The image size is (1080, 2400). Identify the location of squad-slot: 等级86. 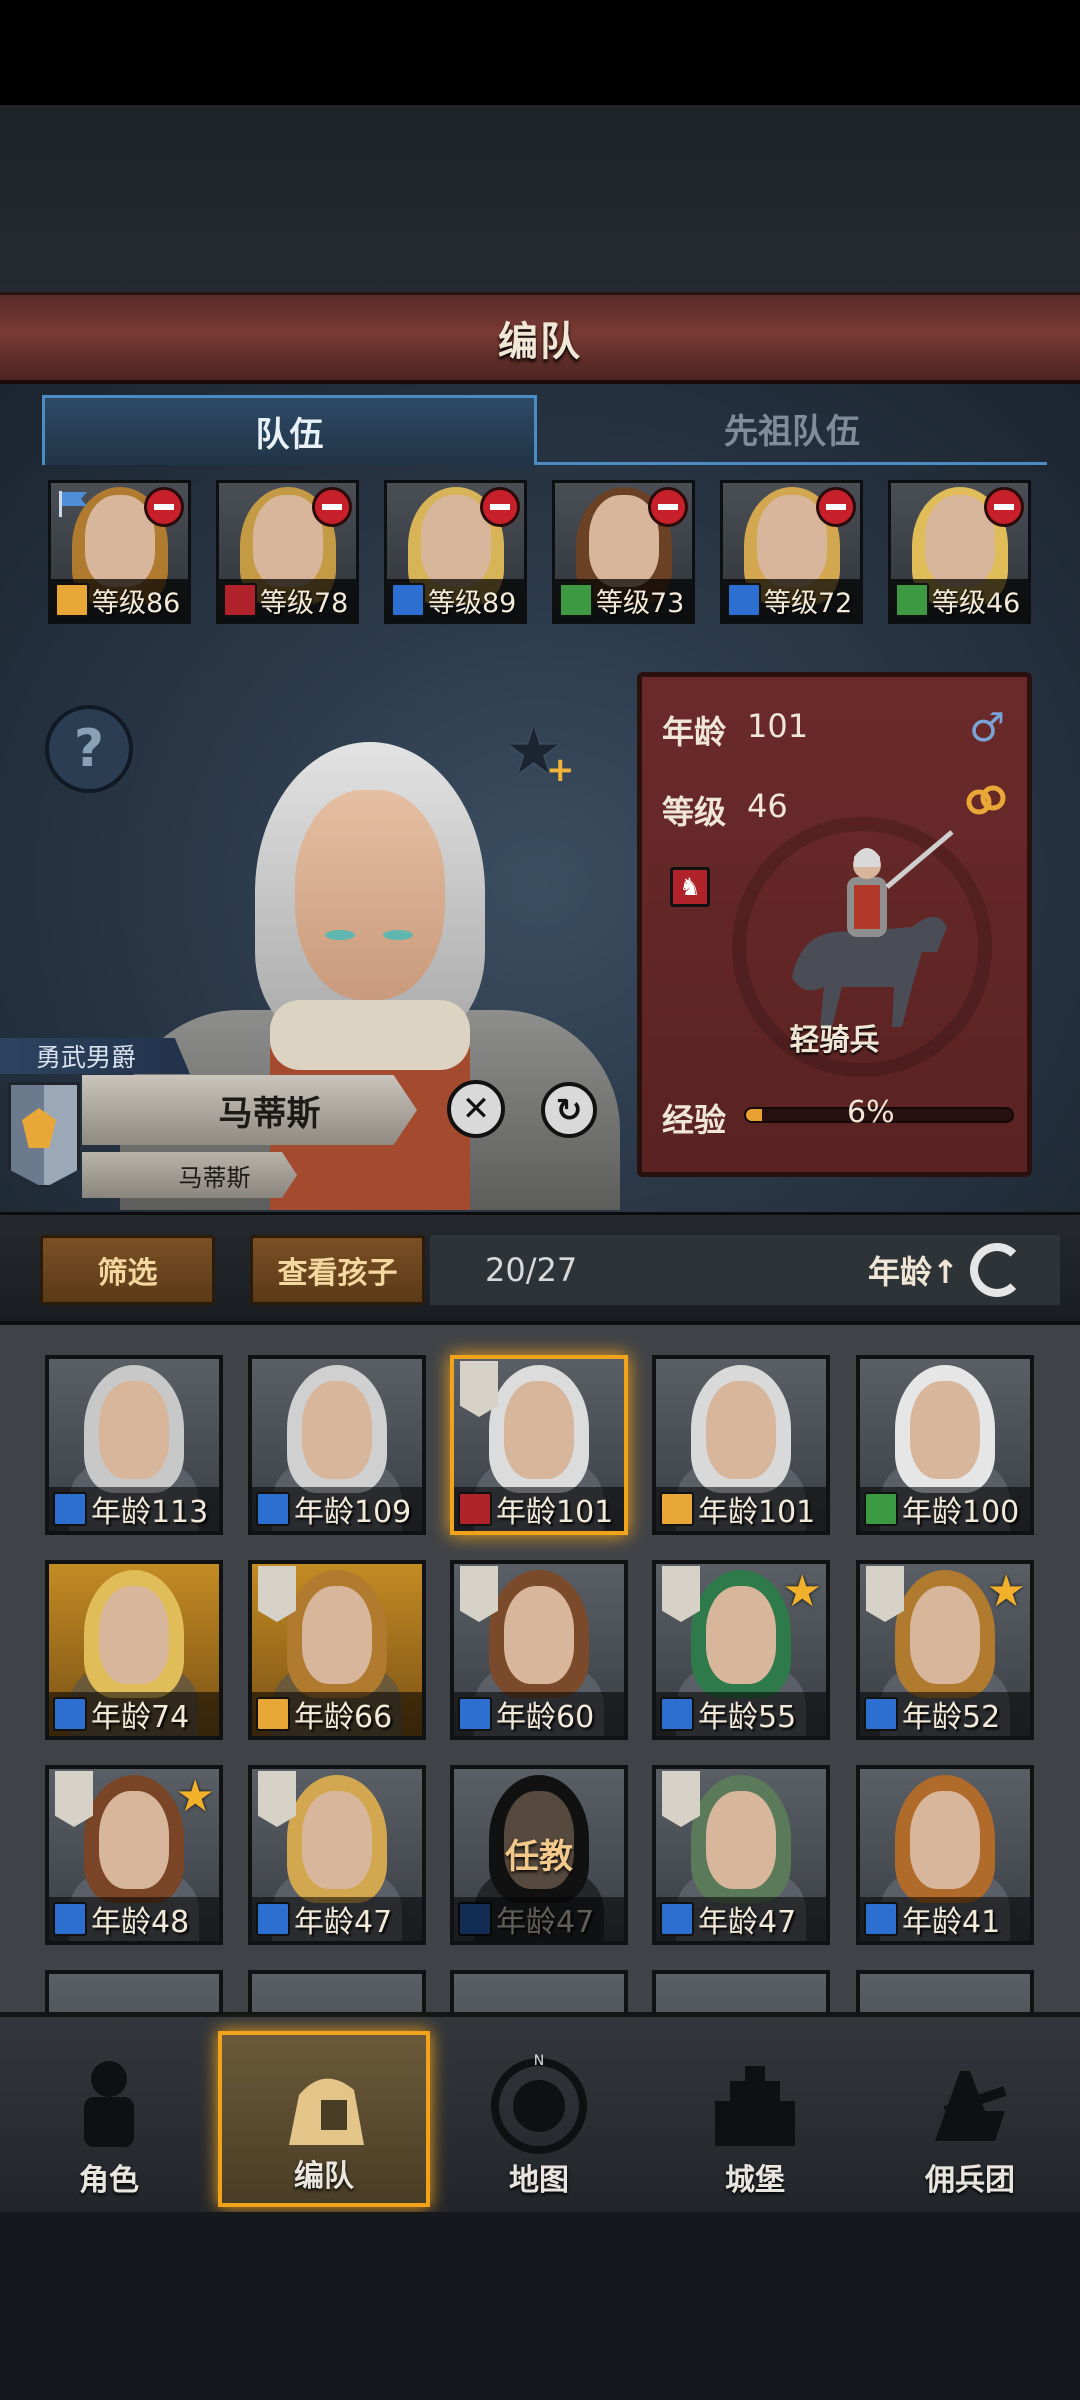
(119, 552).